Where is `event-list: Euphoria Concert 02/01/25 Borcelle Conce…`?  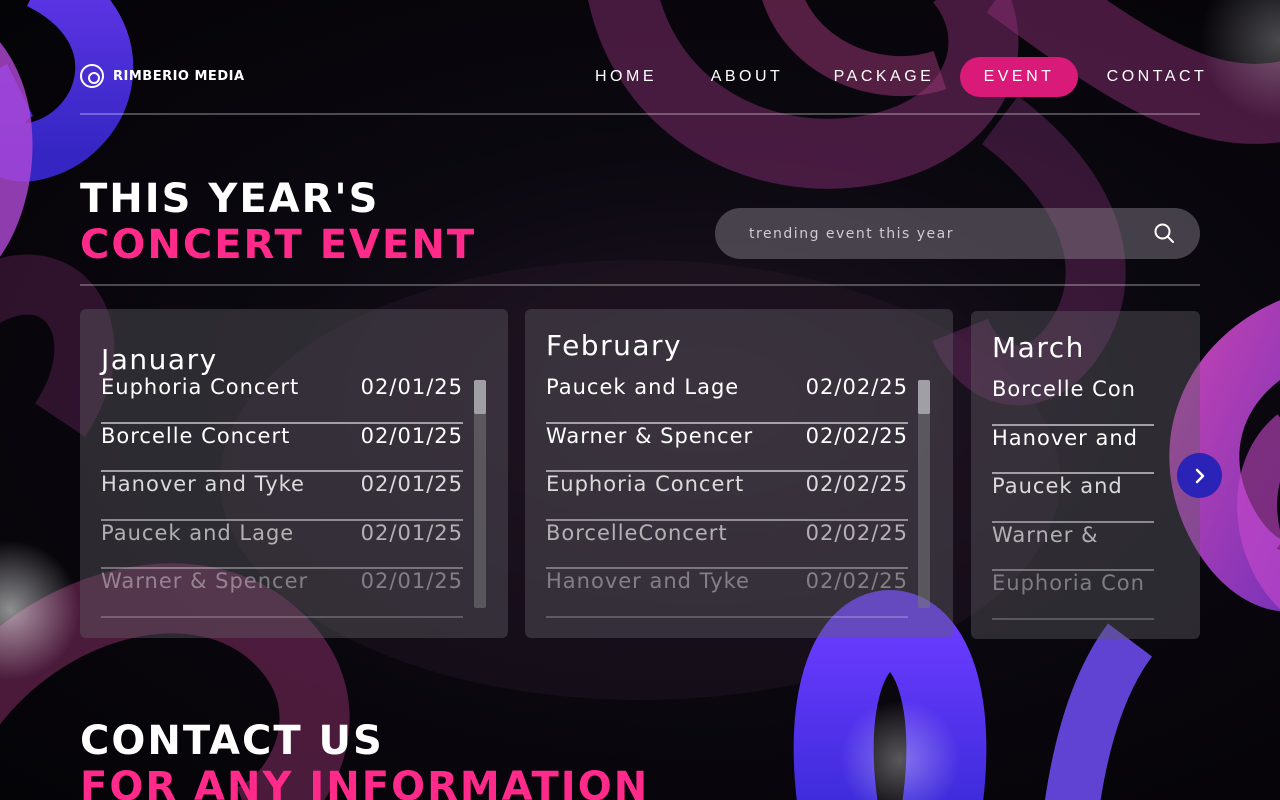
event-list: Euphoria Concert 02/01/25 Borcelle Conce… is located at coordinates (282, 496).